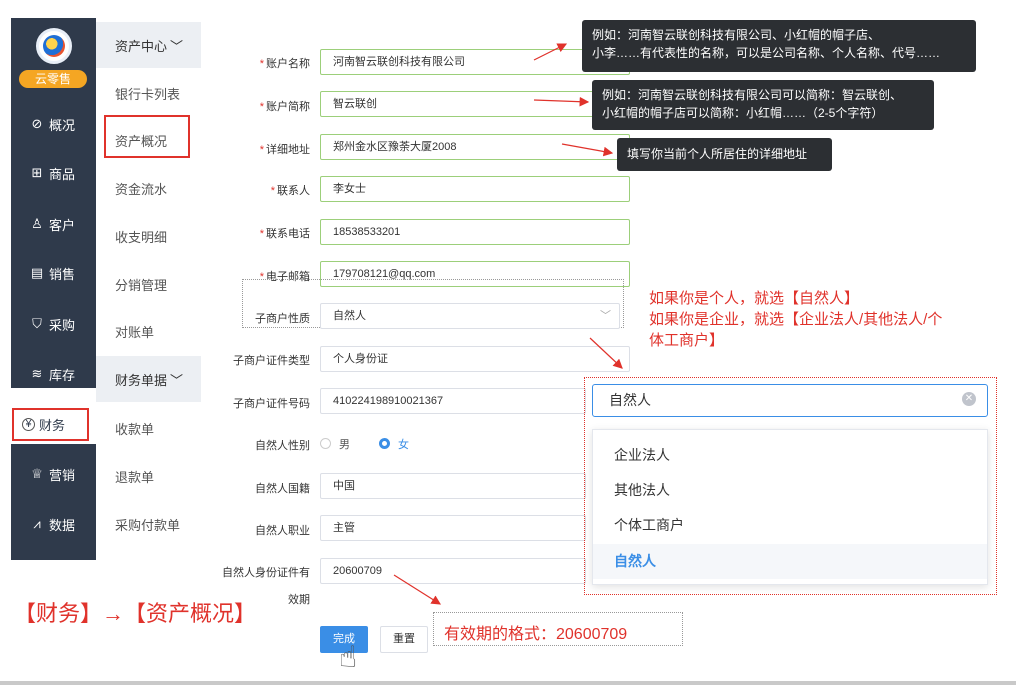 The height and width of the screenshot is (685, 1016). Describe the element at coordinates (790, 490) in the screenshot. I see `dropdown-option: 其他法人` at that location.